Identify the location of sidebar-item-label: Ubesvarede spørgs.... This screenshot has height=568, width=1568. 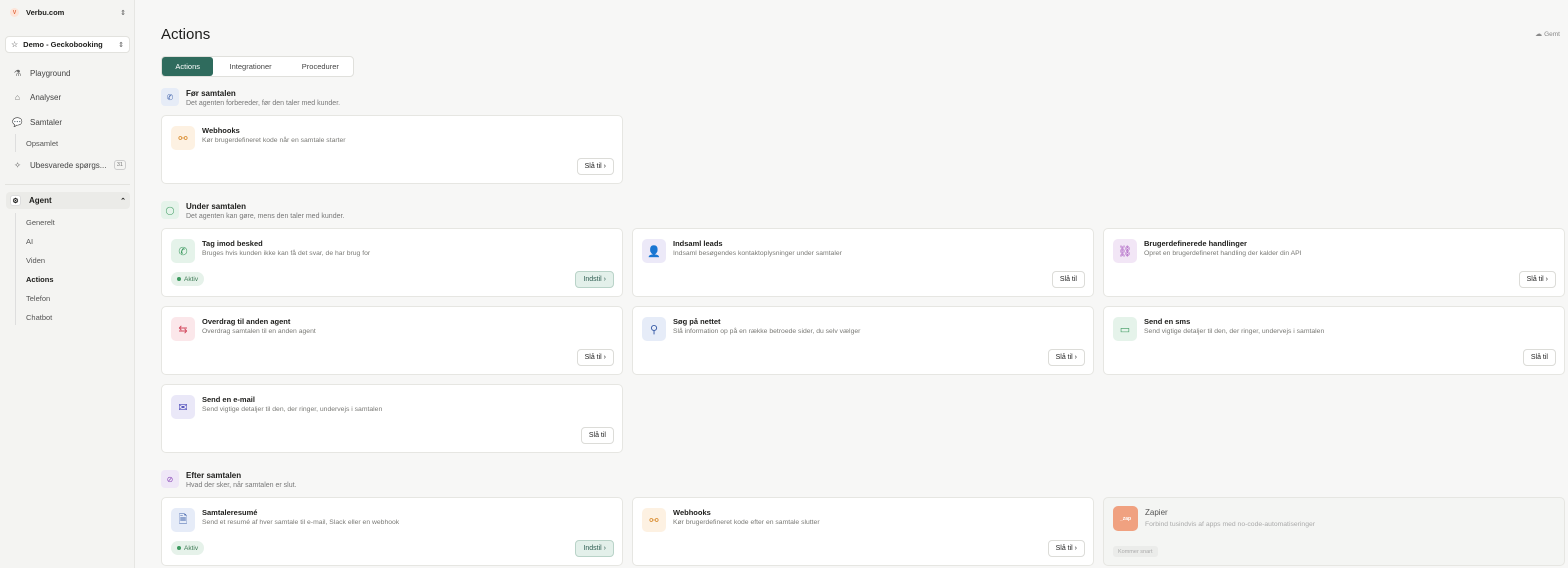
(68, 165).